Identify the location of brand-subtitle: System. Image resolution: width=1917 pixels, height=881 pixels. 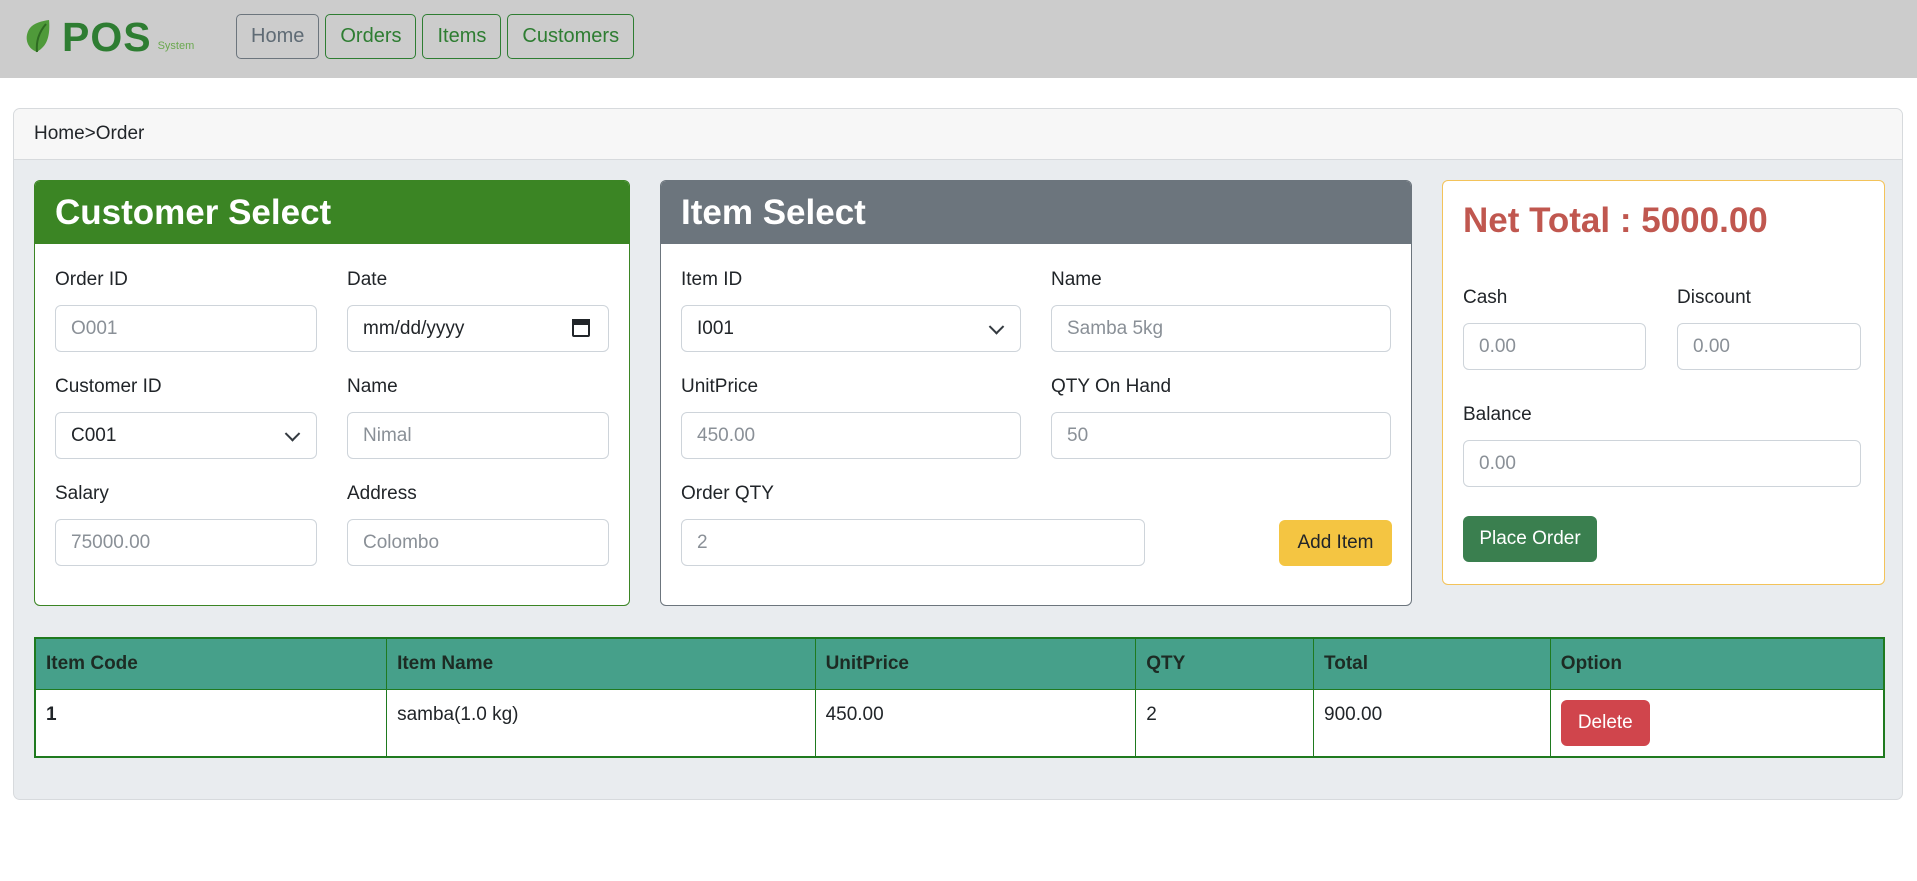
(176, 46).